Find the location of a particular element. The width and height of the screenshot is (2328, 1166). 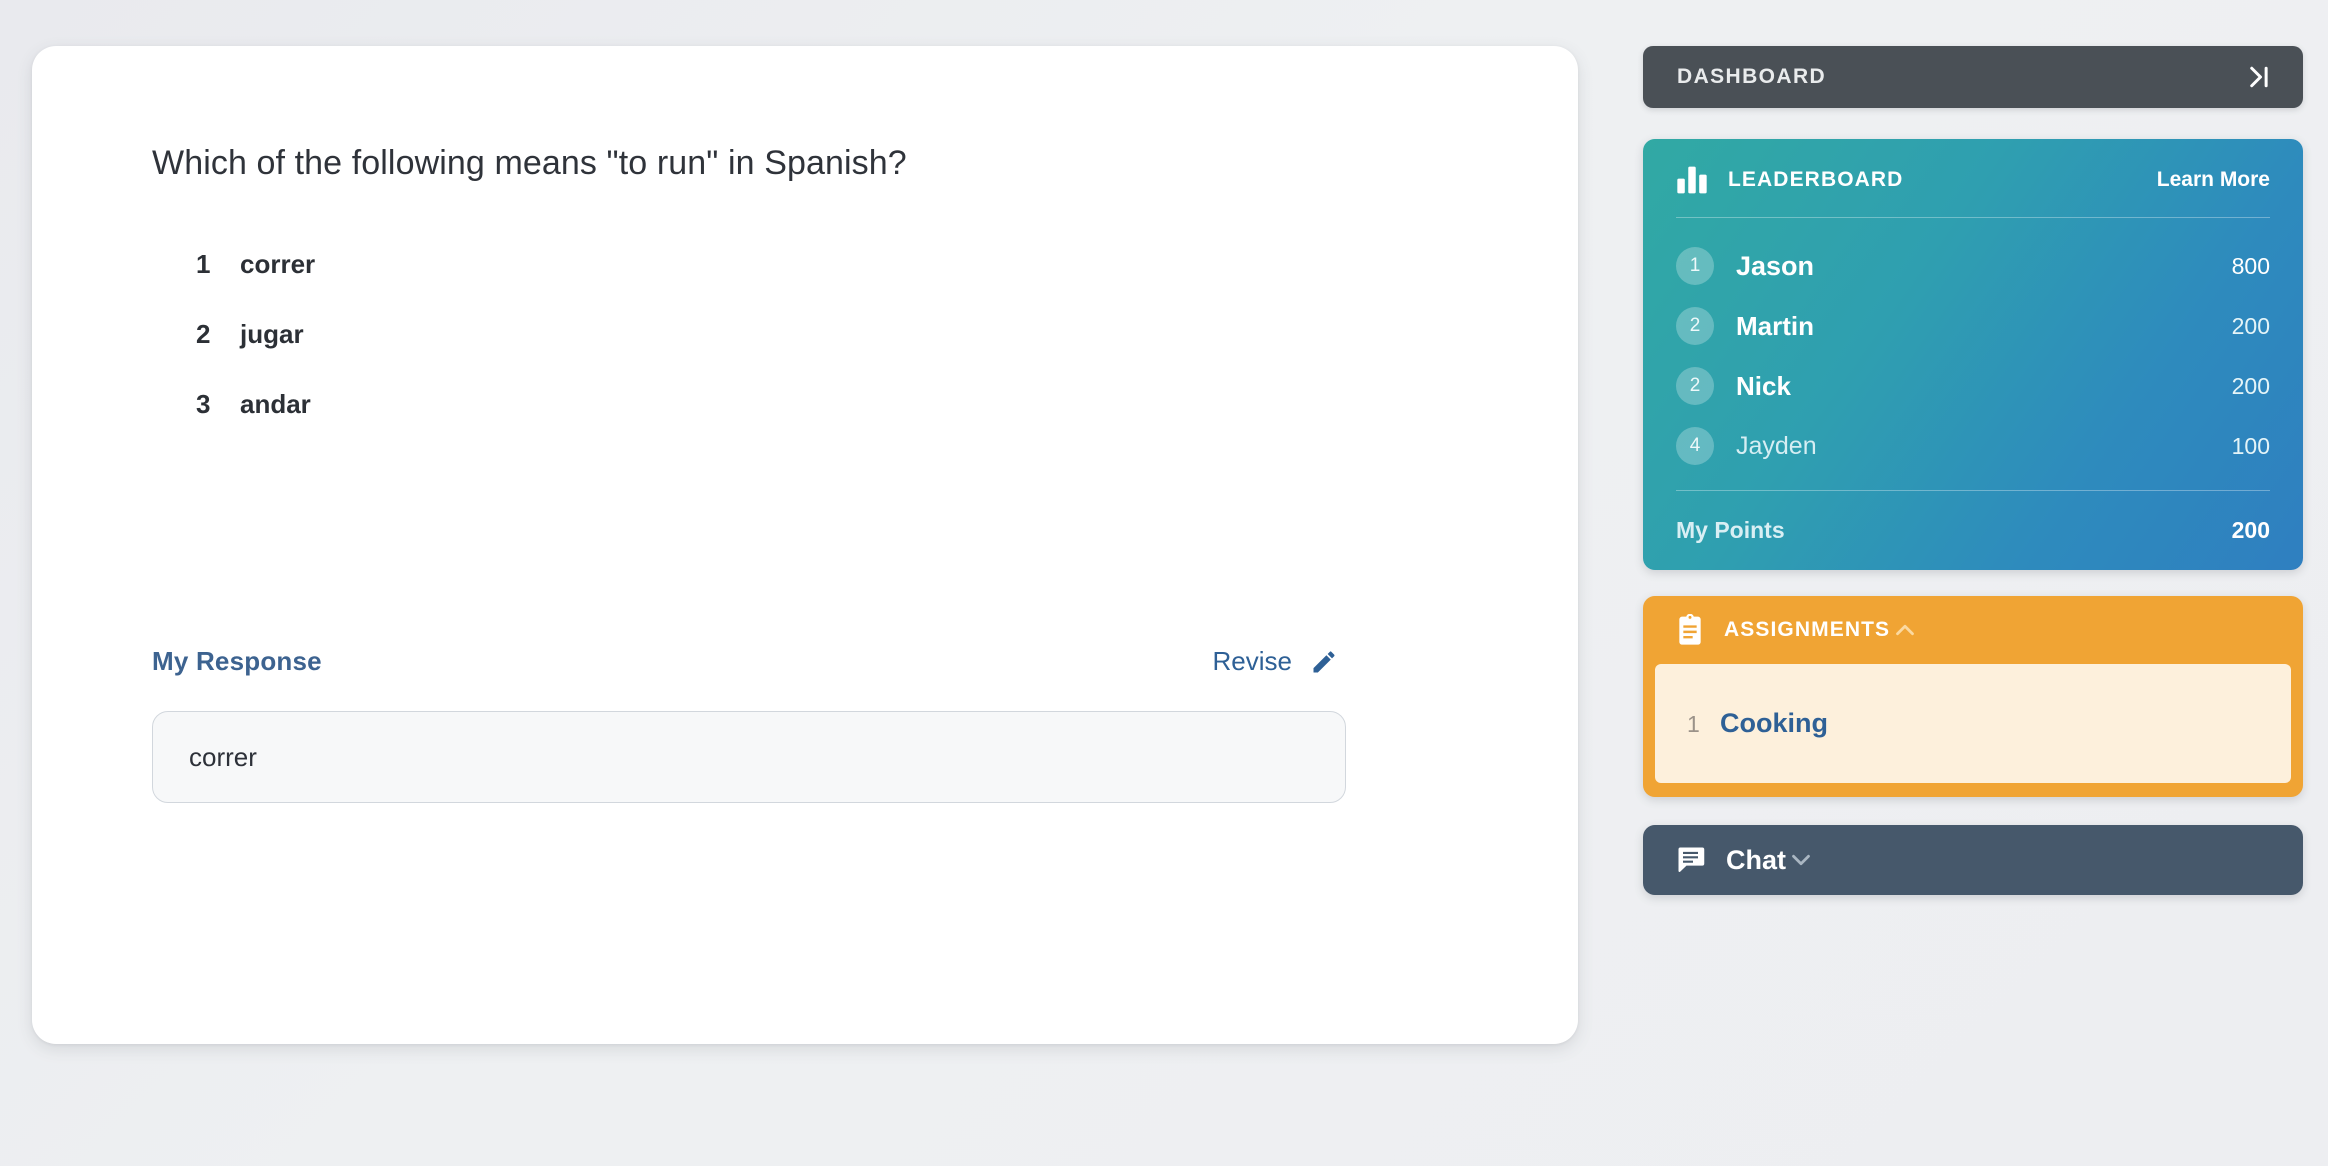

player-name: Nick is located at coordinates (1763, 385).